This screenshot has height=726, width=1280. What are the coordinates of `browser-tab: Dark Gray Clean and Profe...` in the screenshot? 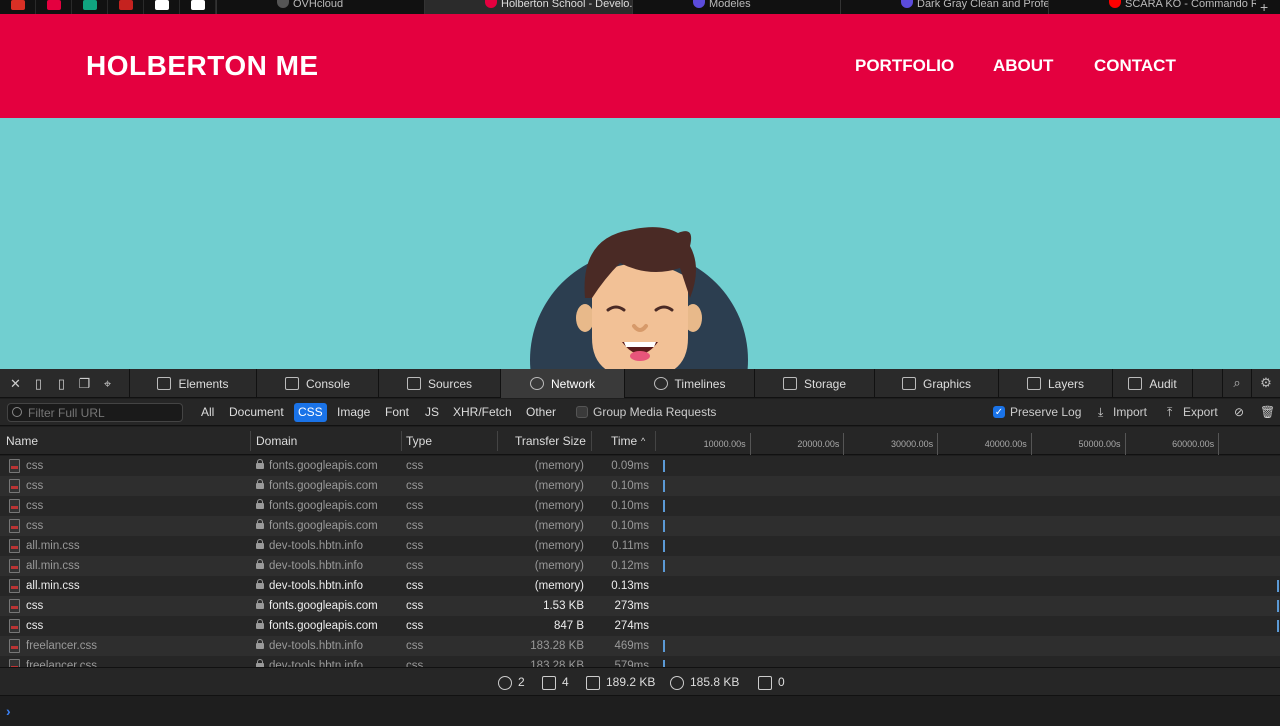 It's located at (944, 7).